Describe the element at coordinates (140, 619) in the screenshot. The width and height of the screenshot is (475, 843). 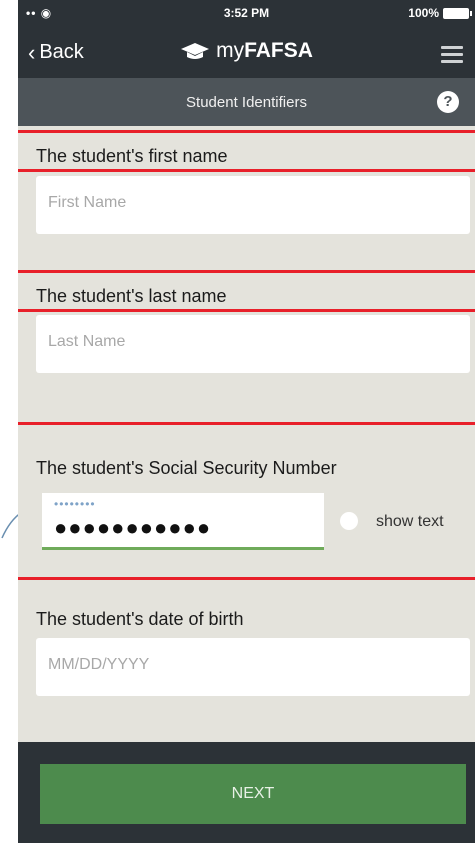
I see `dob-label: The student's date of birth` at that location.